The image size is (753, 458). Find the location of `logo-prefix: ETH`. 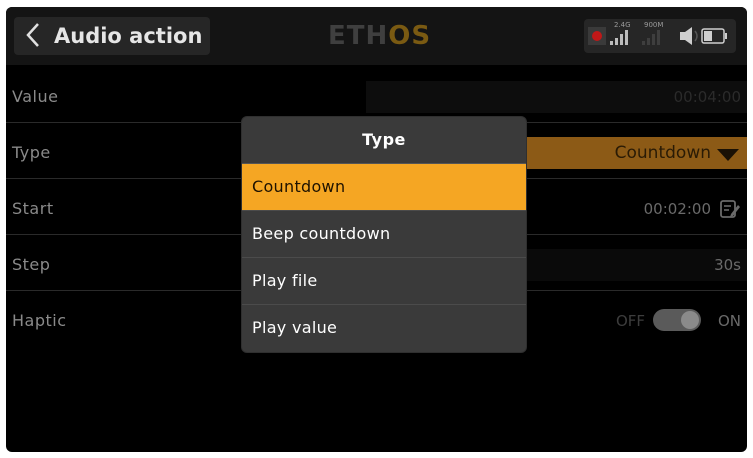

logo-prefix: ETH is located at coordinates (358, 36).